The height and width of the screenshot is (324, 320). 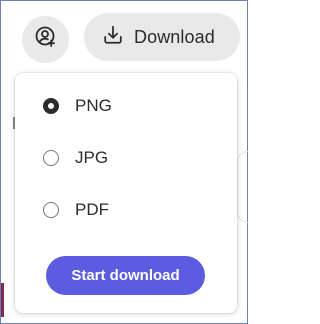 I want to click on person-location-icon, so click(x=46, y=39).